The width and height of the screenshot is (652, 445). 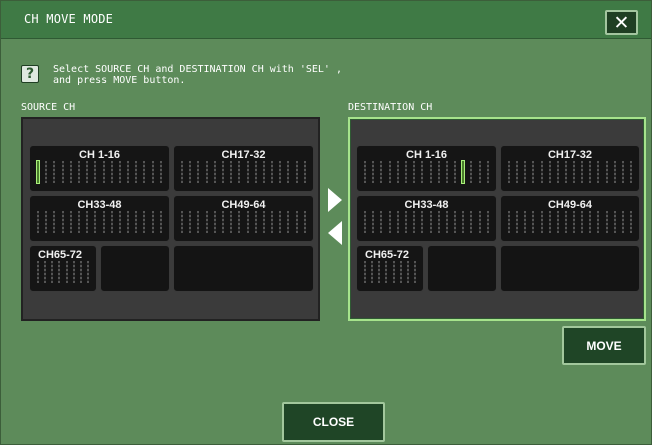 I want to click on destination-group-ch65-72: CH65-72, so click(x=390, y=268).